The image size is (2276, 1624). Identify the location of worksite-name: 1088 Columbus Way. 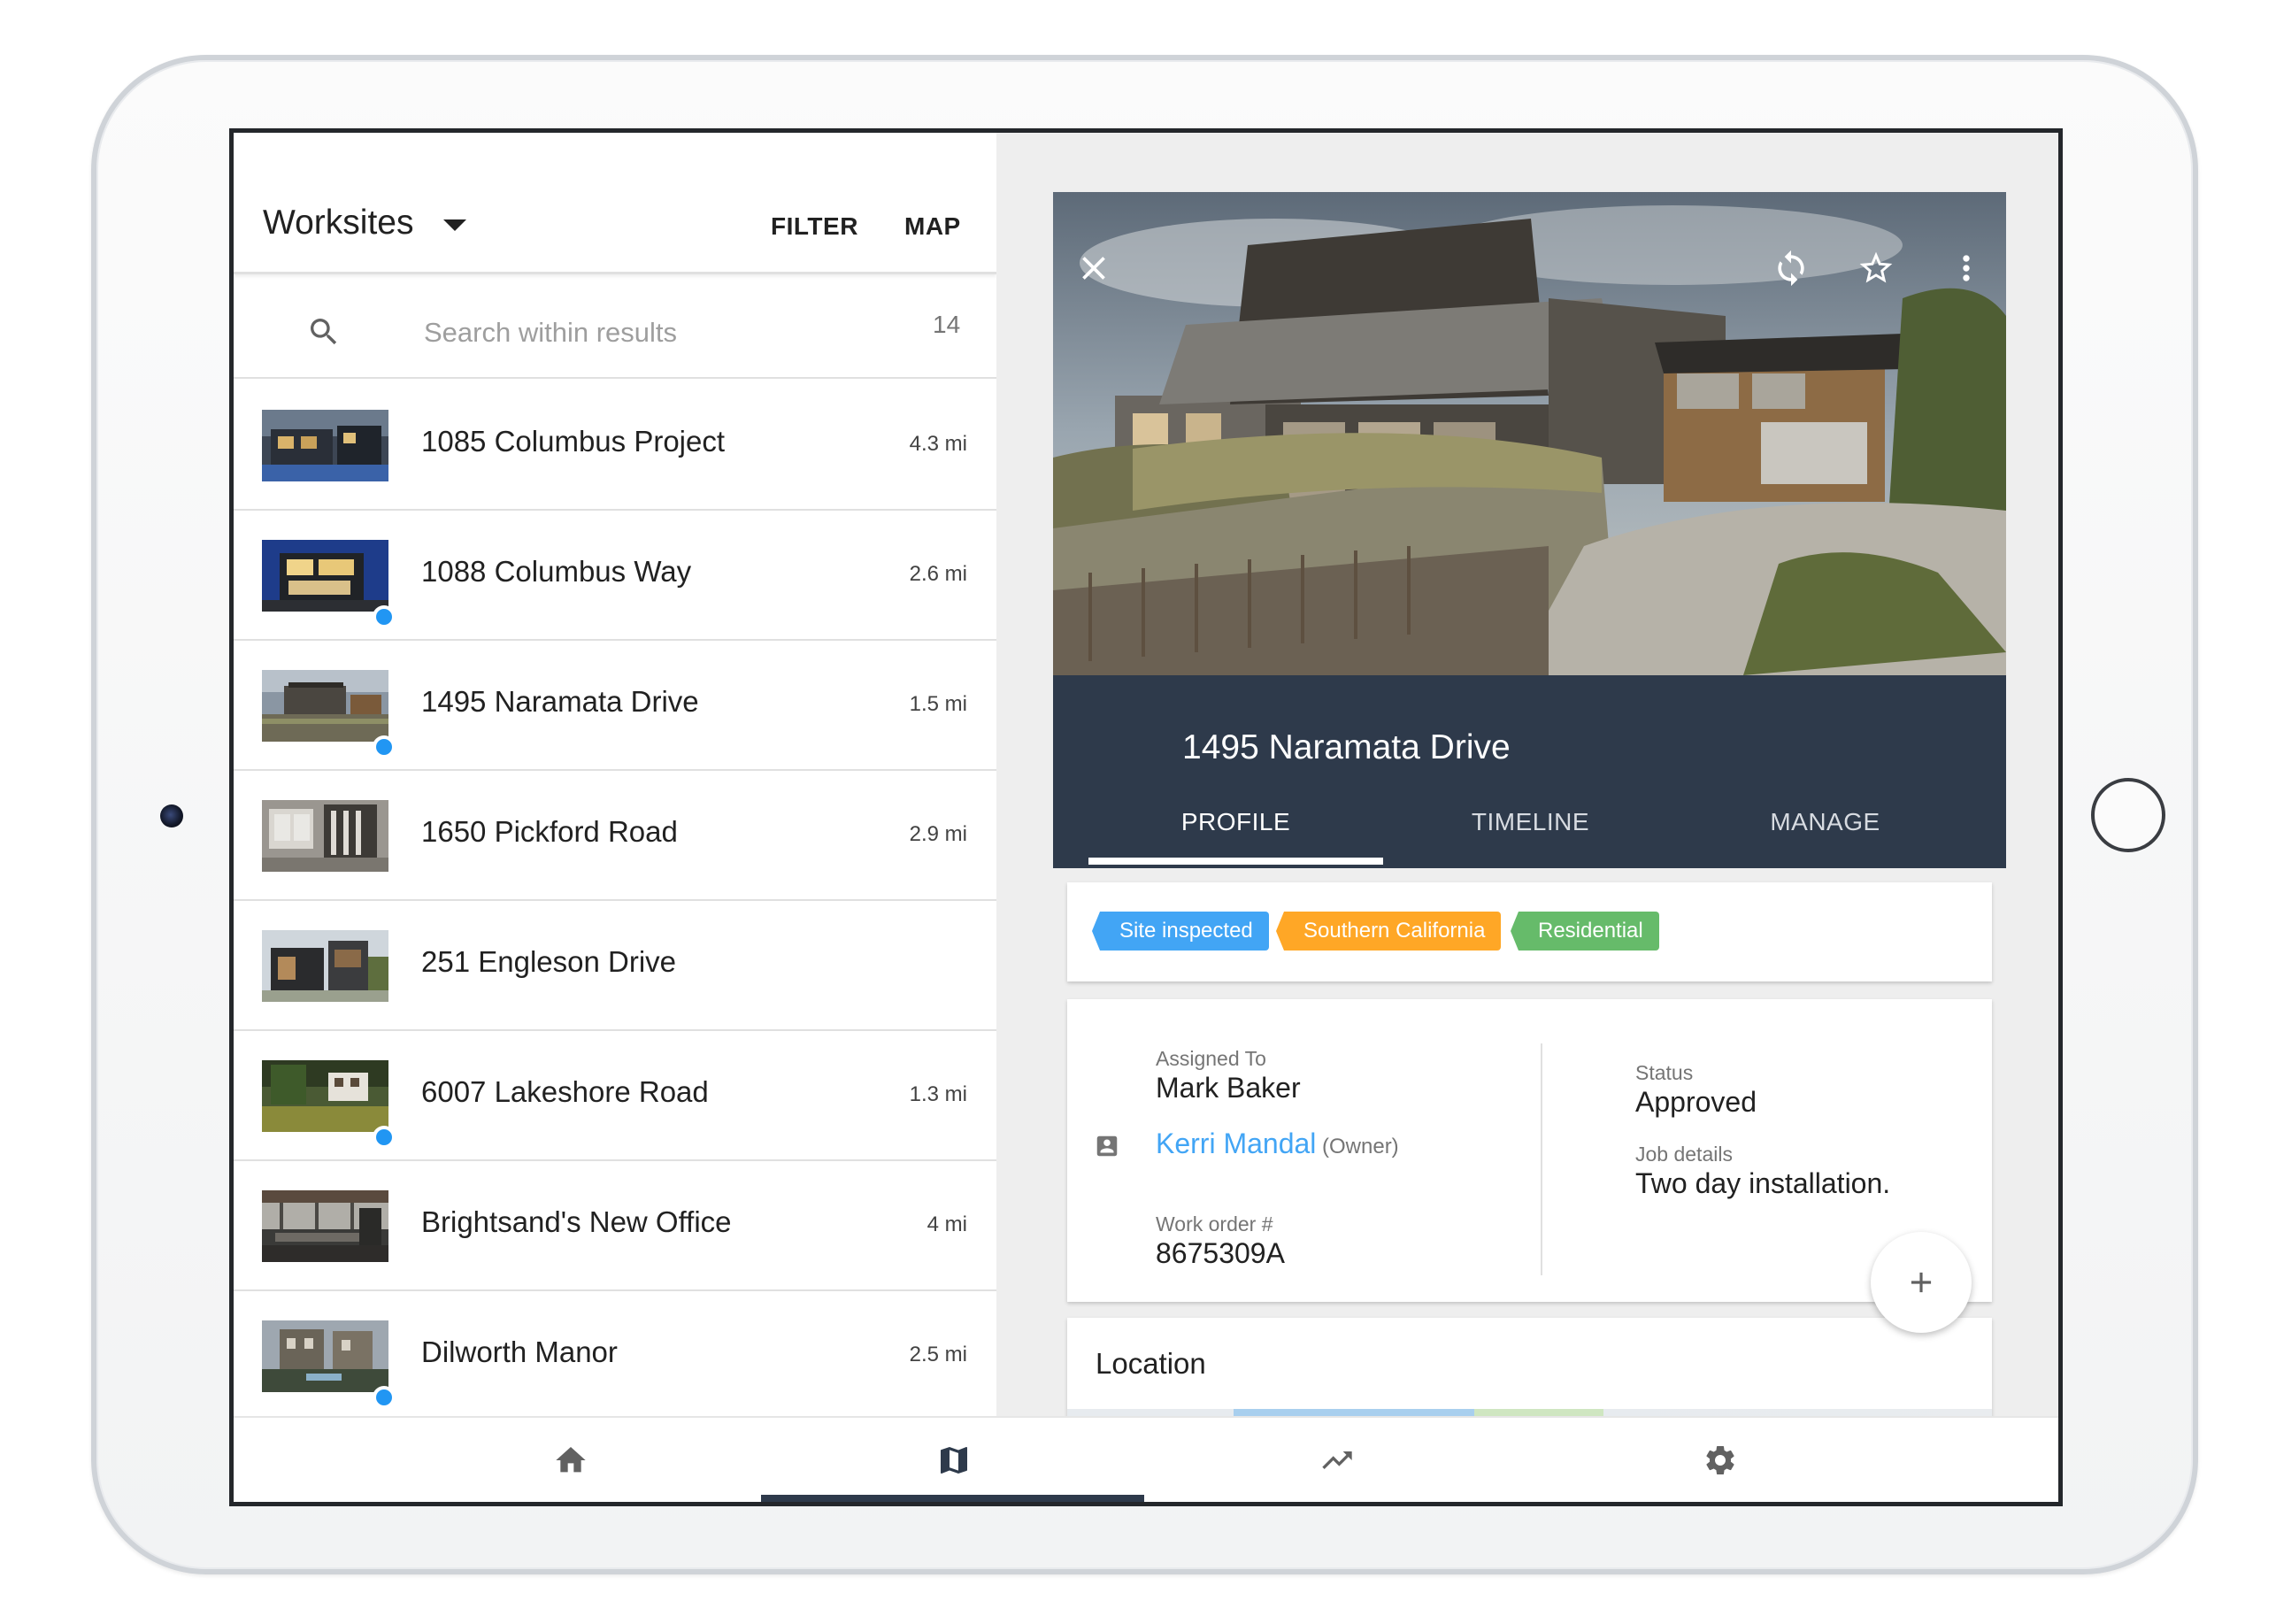
(556, 571).